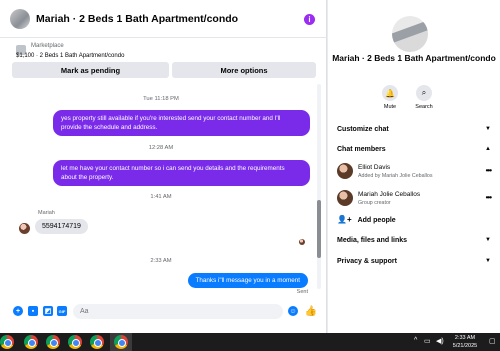  What do you see at coordinates (311, 311) in the screenshot?
I see `thumbs-up-icon: 👍` at bounding box center [311, 311].